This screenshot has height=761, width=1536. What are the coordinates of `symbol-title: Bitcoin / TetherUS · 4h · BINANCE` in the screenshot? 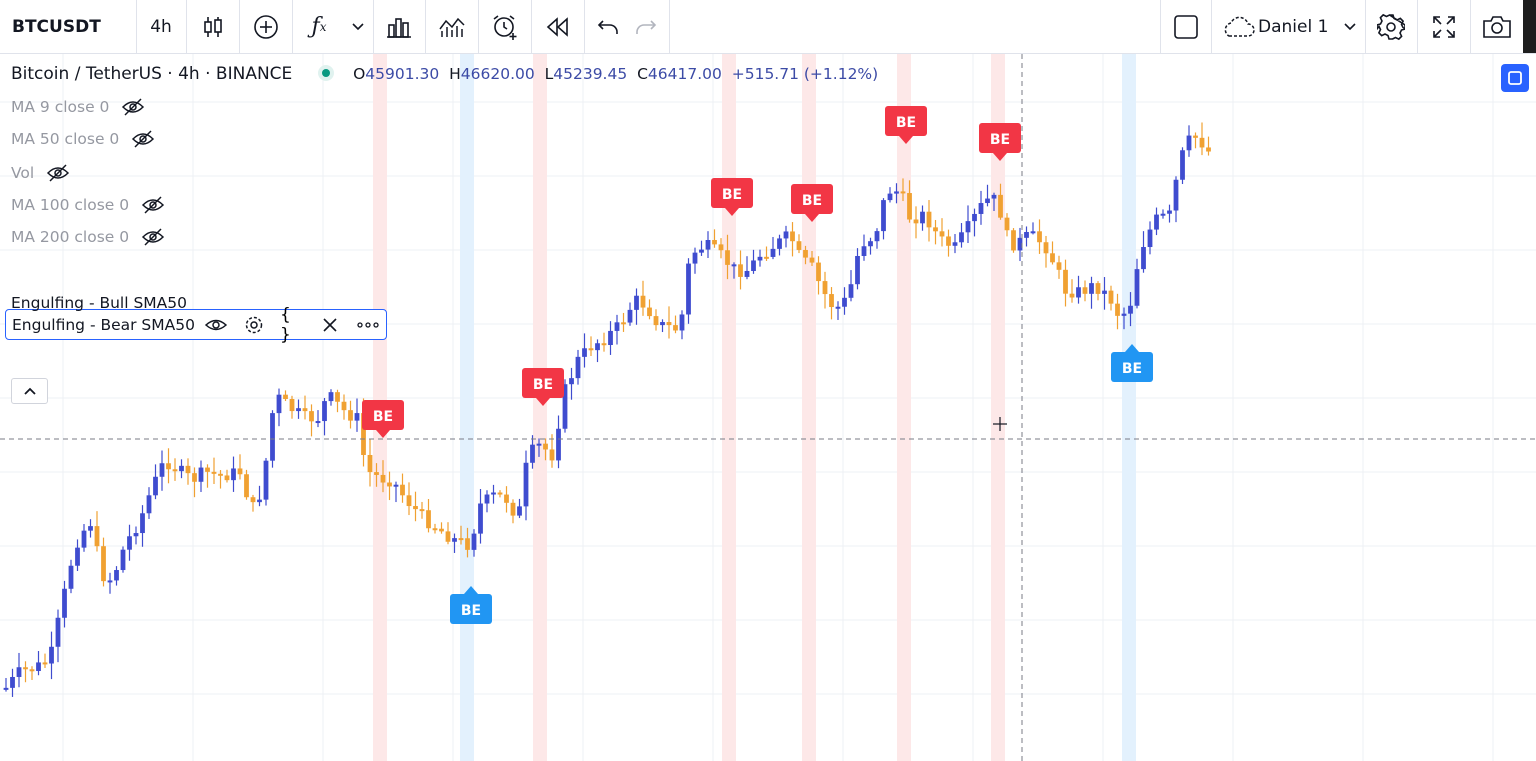 It's located at (151, 74).